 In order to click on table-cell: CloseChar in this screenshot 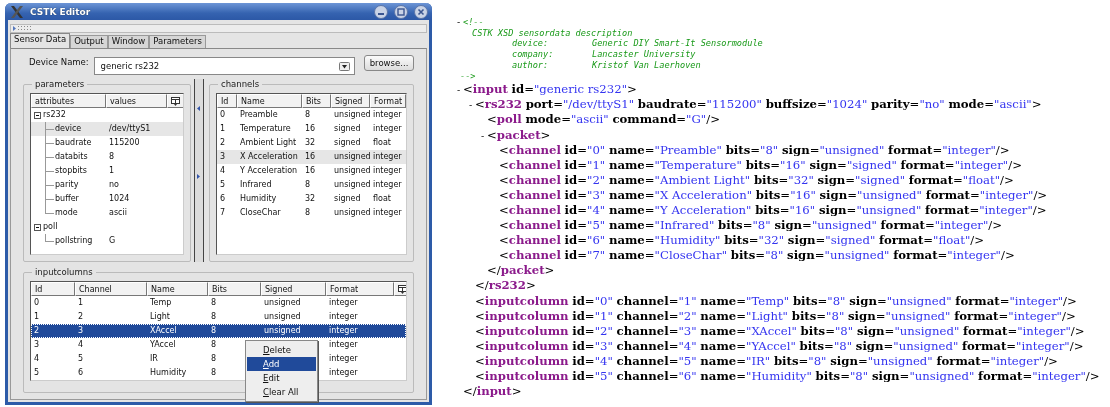, I will do `click(269, 213)`.